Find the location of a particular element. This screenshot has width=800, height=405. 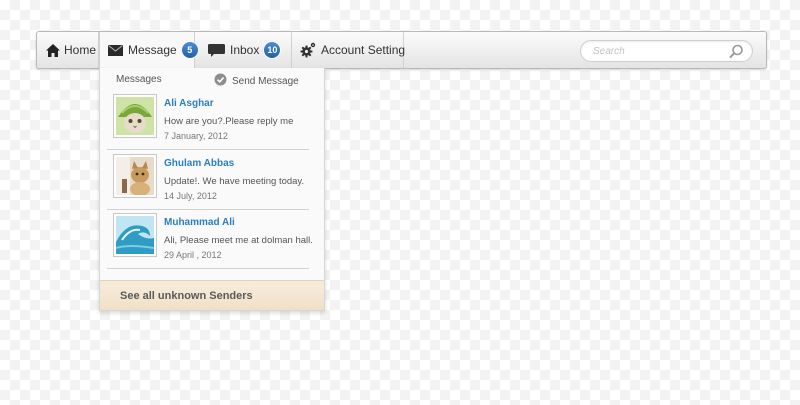

cat-in-melon-hat-avatar-image is located at coordinates (135, 116).